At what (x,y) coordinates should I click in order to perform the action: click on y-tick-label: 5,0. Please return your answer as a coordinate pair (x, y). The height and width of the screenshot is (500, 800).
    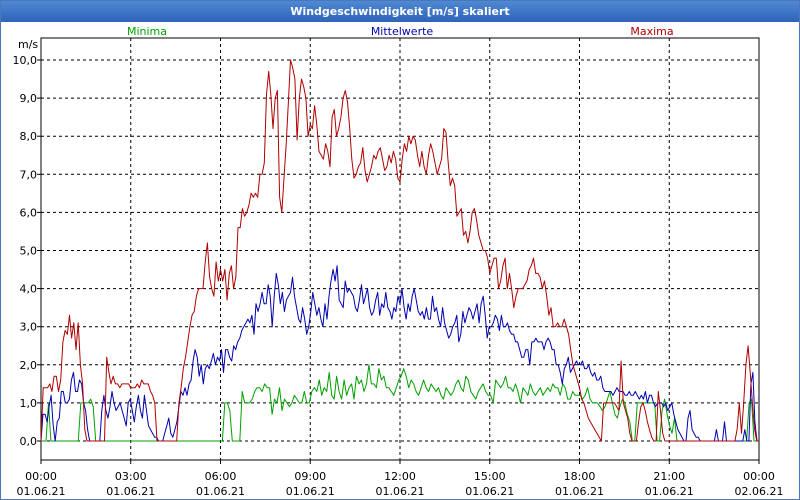
    Looking at the image, I should click on (29, 251).